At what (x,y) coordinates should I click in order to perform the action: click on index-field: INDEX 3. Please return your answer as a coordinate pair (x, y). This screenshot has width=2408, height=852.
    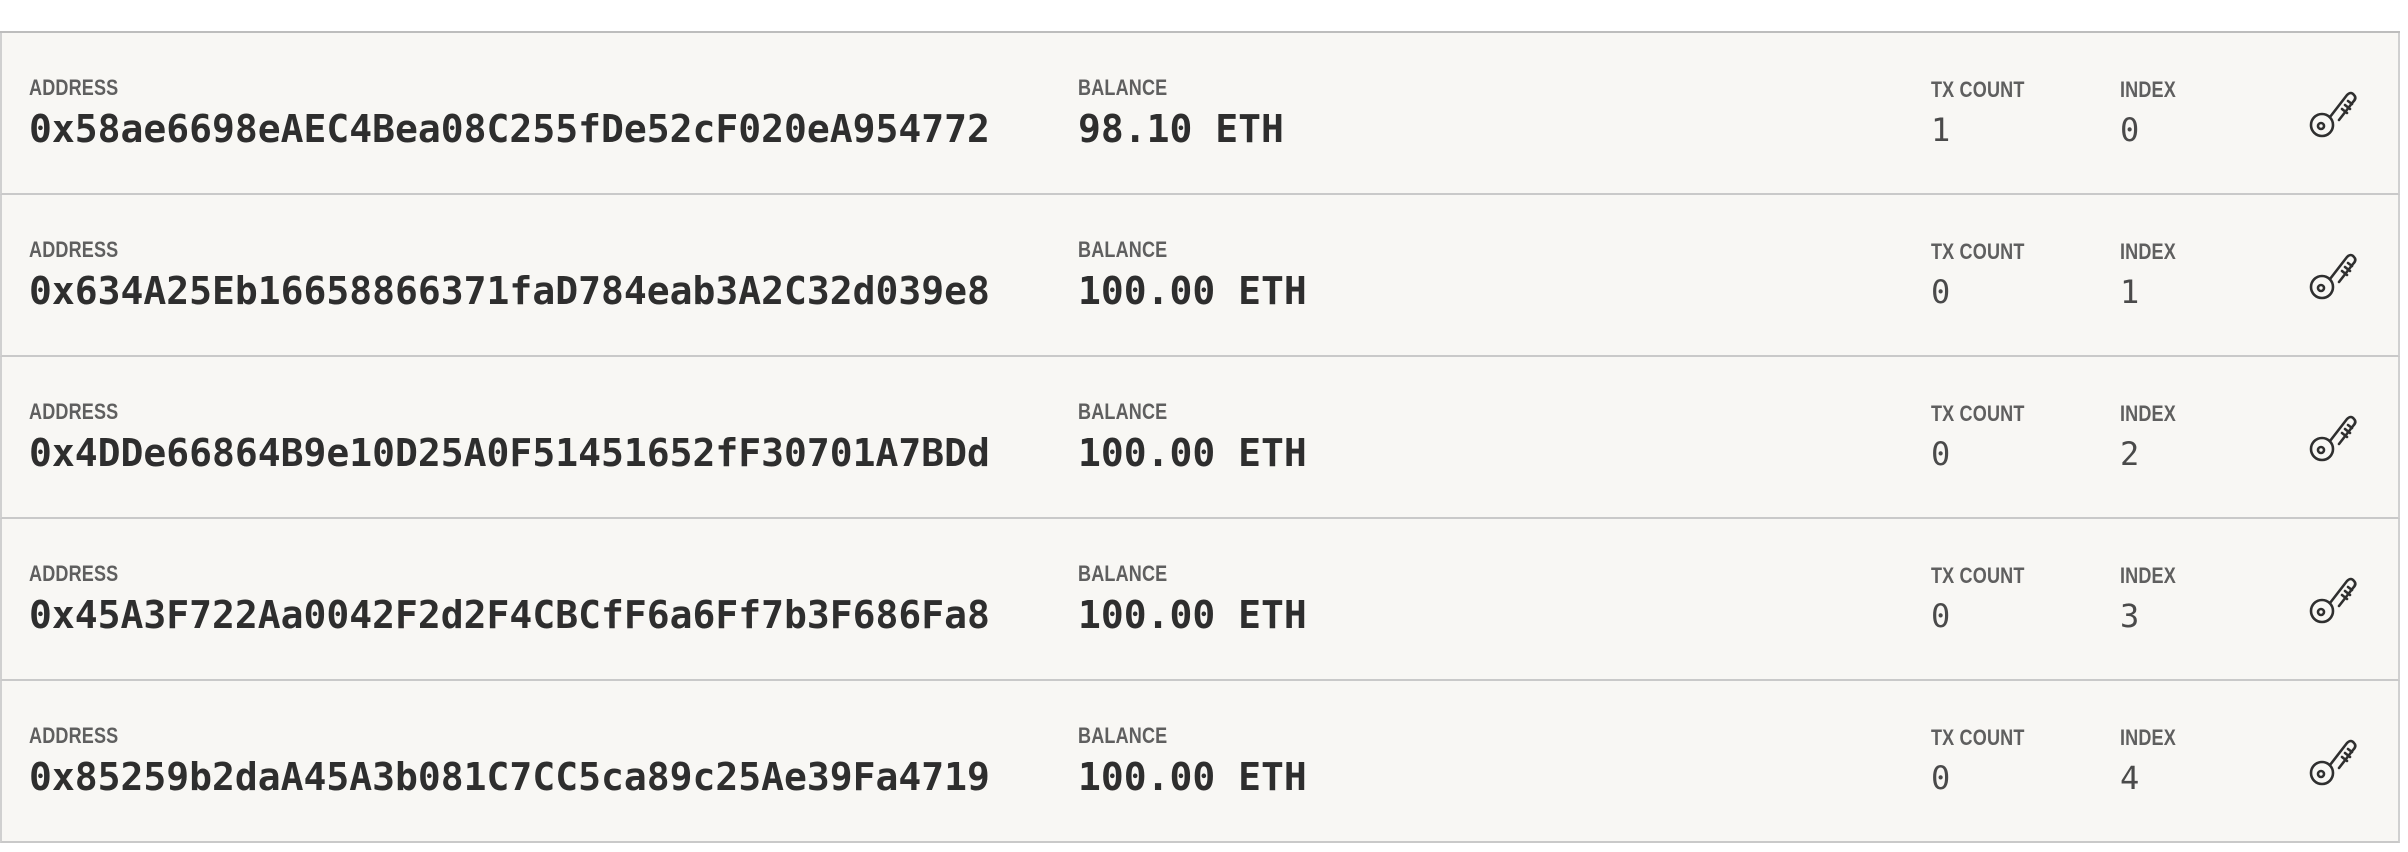
    Looking at the image, I should click on (2154, 599).